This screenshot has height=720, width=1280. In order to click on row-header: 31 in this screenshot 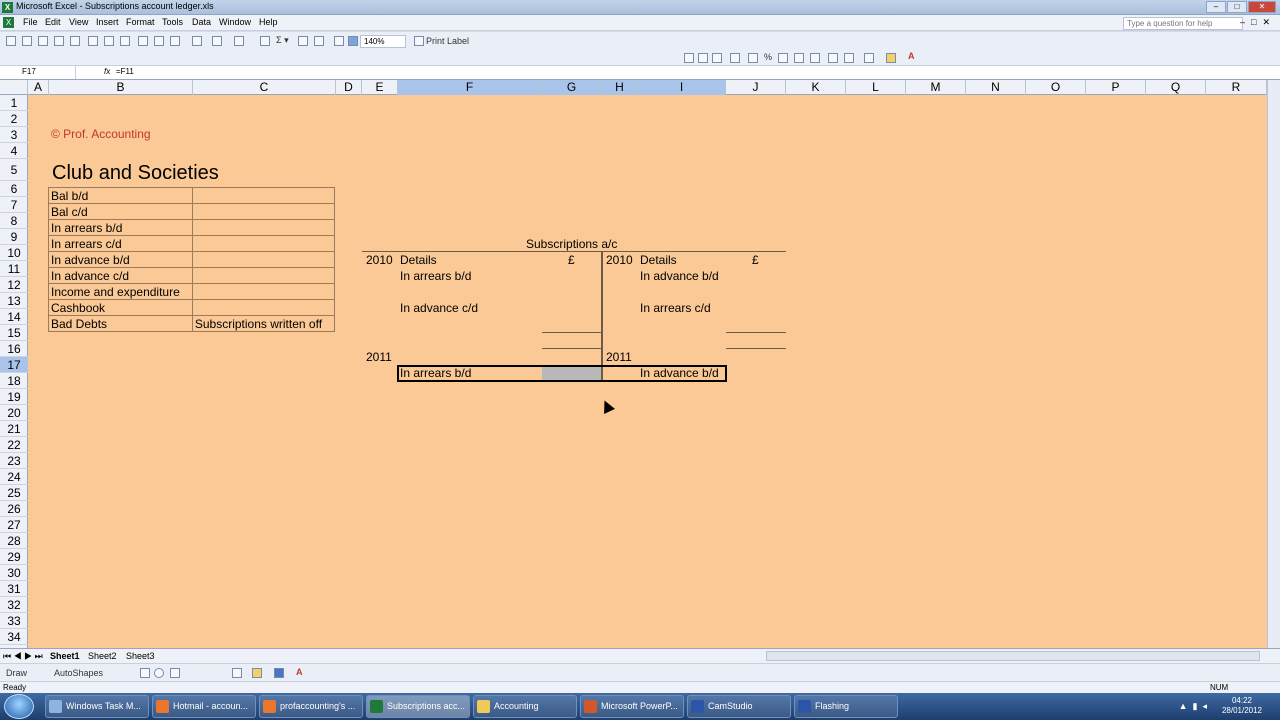, I will do `click(14, 589)`.